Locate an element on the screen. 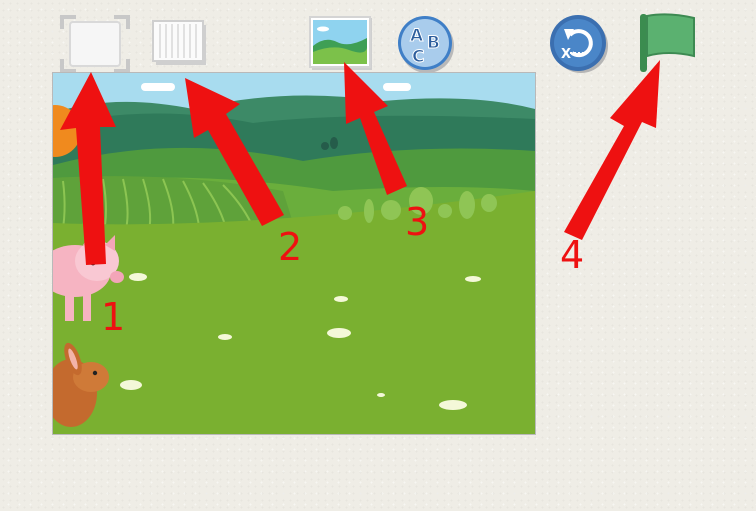 The image size is (756, 511). grid-button is located at coordinates (181, 44).